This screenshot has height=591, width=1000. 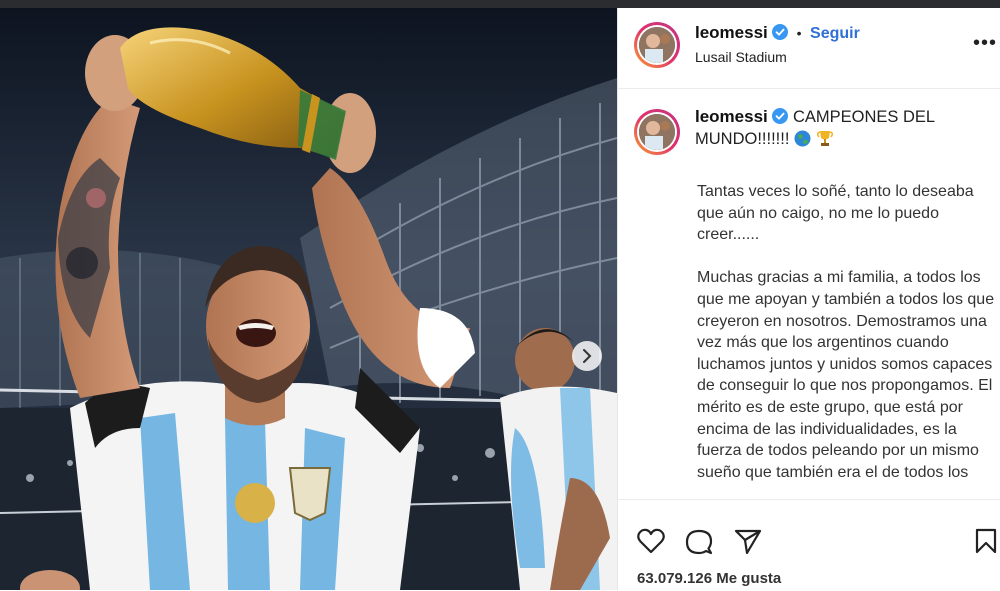 I want to click on avatar-image, so click(x=657, y=45).